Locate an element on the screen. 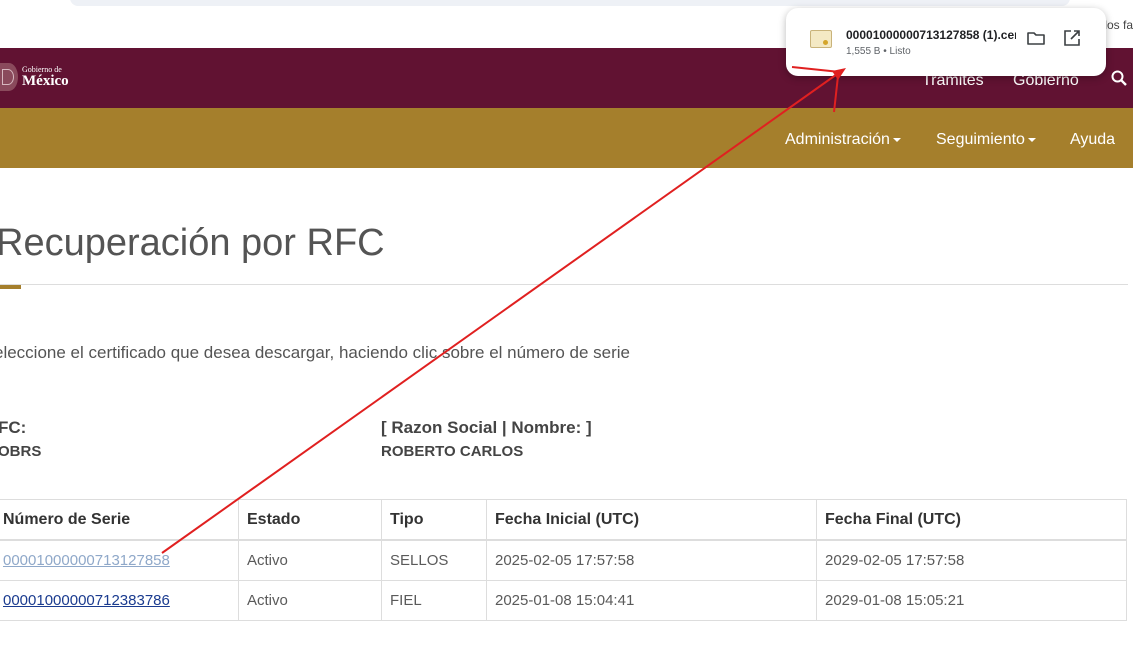 The image size is (1133, 646). cell-fecha-inicial: 2025-02-05 17:57:58 is located at coordinates (651, 560).